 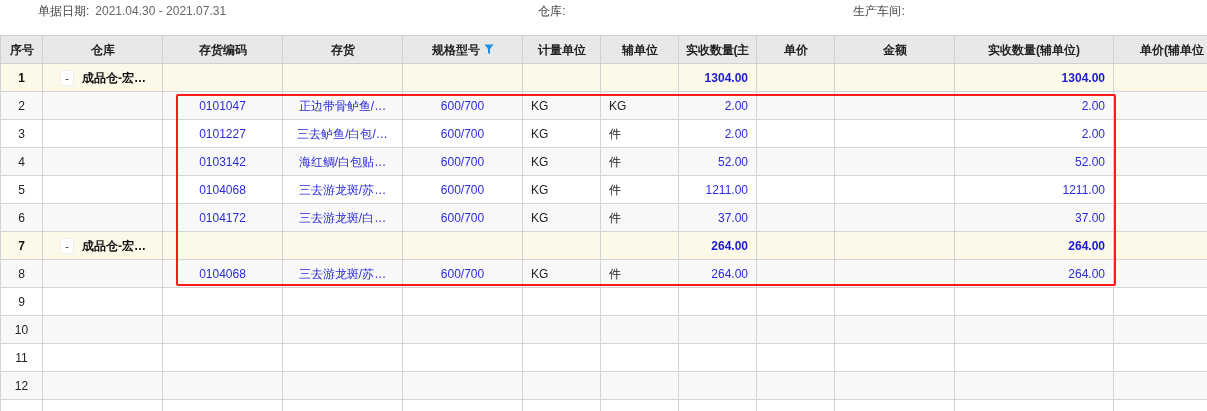 I want to click on column-header: 规格型号, so click(x=462, y=49).